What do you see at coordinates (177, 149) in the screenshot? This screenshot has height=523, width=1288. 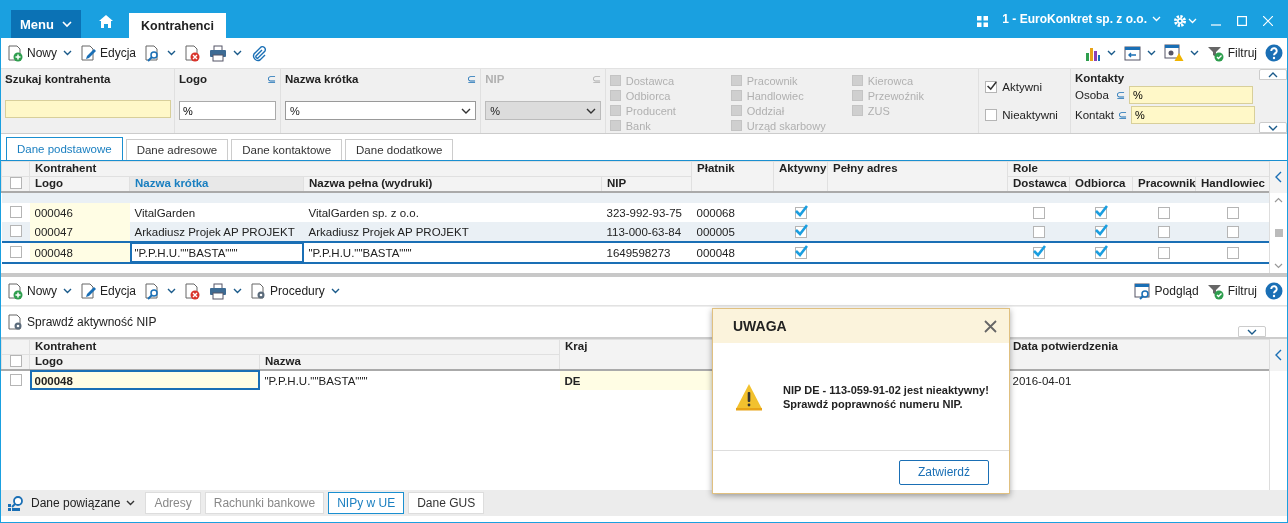 I see `tab: Dane adresowe` at bounding box center [177, 149].